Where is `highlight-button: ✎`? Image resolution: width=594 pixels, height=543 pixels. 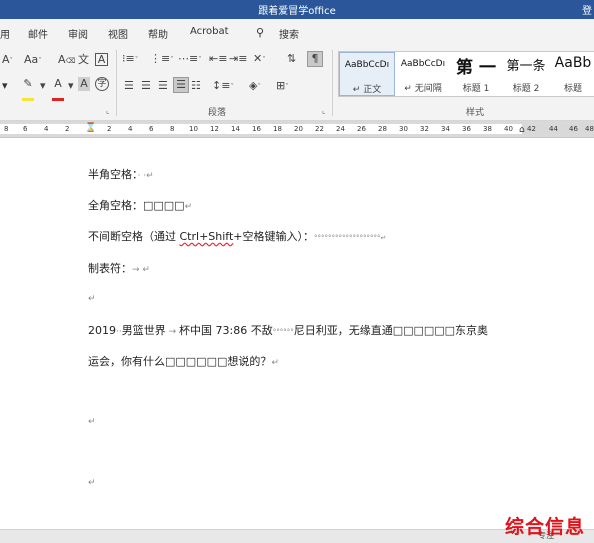
highlight-button: ✎ is located at coordinates (28, 91).